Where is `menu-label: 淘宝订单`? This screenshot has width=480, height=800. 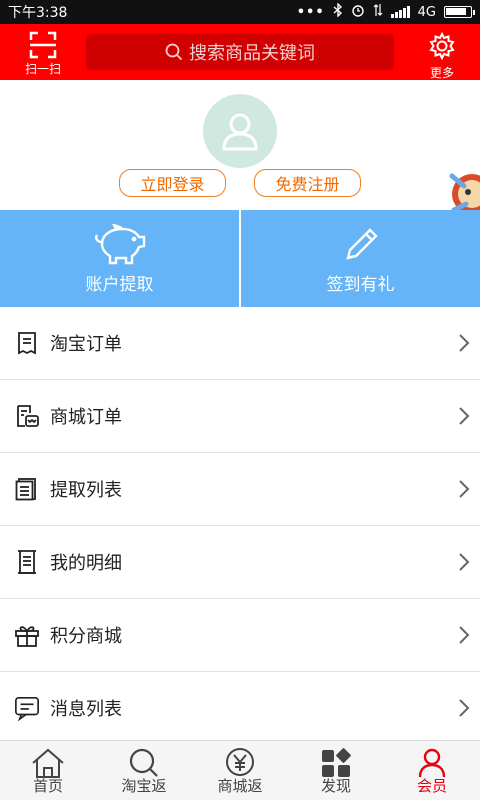 menu-label: 淘宝订单 is located at coordinates (86, 344).